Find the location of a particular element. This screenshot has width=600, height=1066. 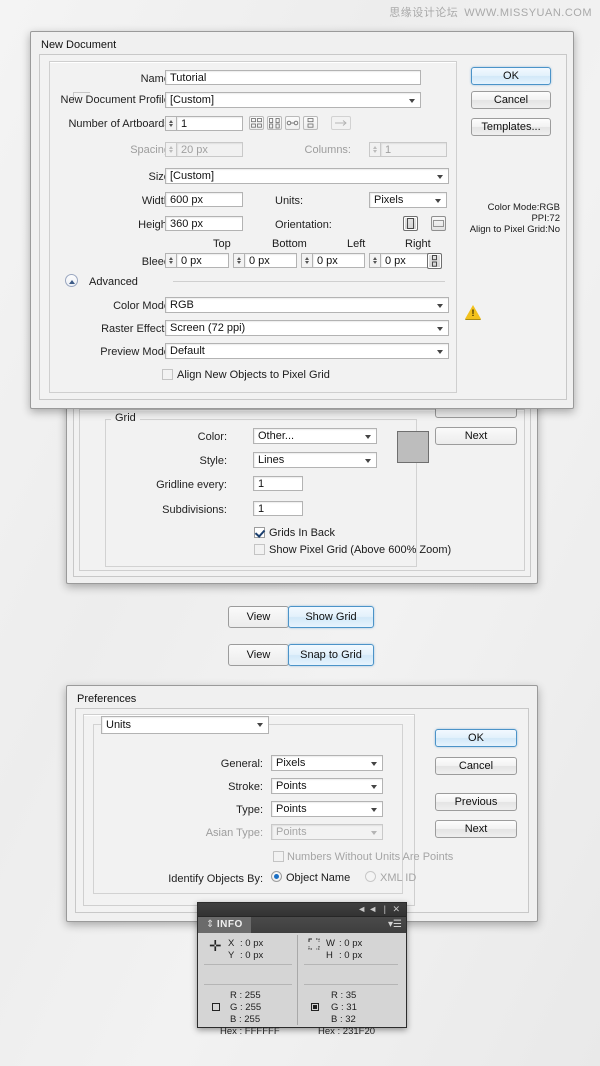

artboard-grid-by-column-icon is located at coordinates (274, 123).